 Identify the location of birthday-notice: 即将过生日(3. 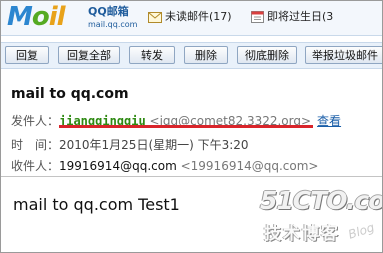
(292, 16).